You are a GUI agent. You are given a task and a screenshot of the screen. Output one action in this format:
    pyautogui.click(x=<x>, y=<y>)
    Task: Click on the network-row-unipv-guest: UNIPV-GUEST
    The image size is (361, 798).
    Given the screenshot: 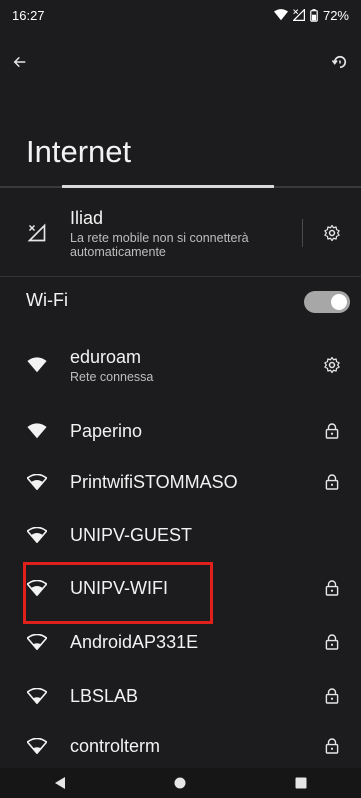 What is the action you would take?
    pyautogui.click(x=180, y=535)
    